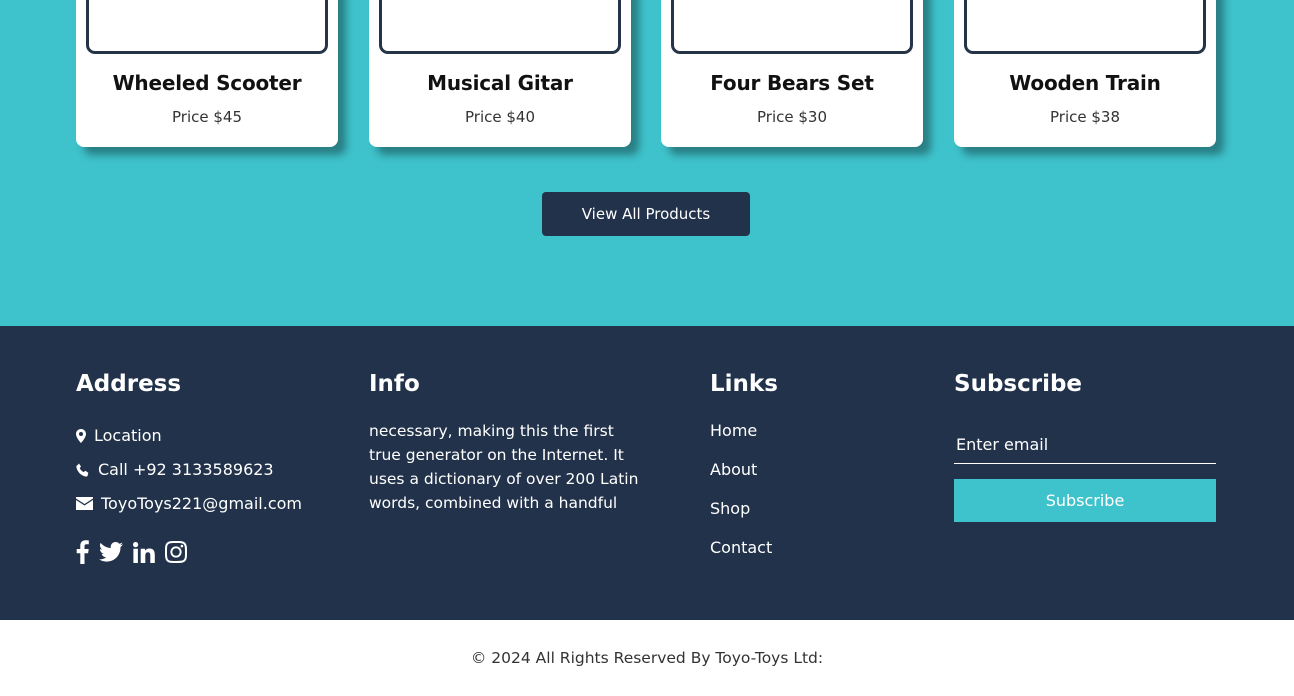  Describe the element at coordinates (741, 547) in the screenshot. I see `footer-link-contact: Contact` at that location.